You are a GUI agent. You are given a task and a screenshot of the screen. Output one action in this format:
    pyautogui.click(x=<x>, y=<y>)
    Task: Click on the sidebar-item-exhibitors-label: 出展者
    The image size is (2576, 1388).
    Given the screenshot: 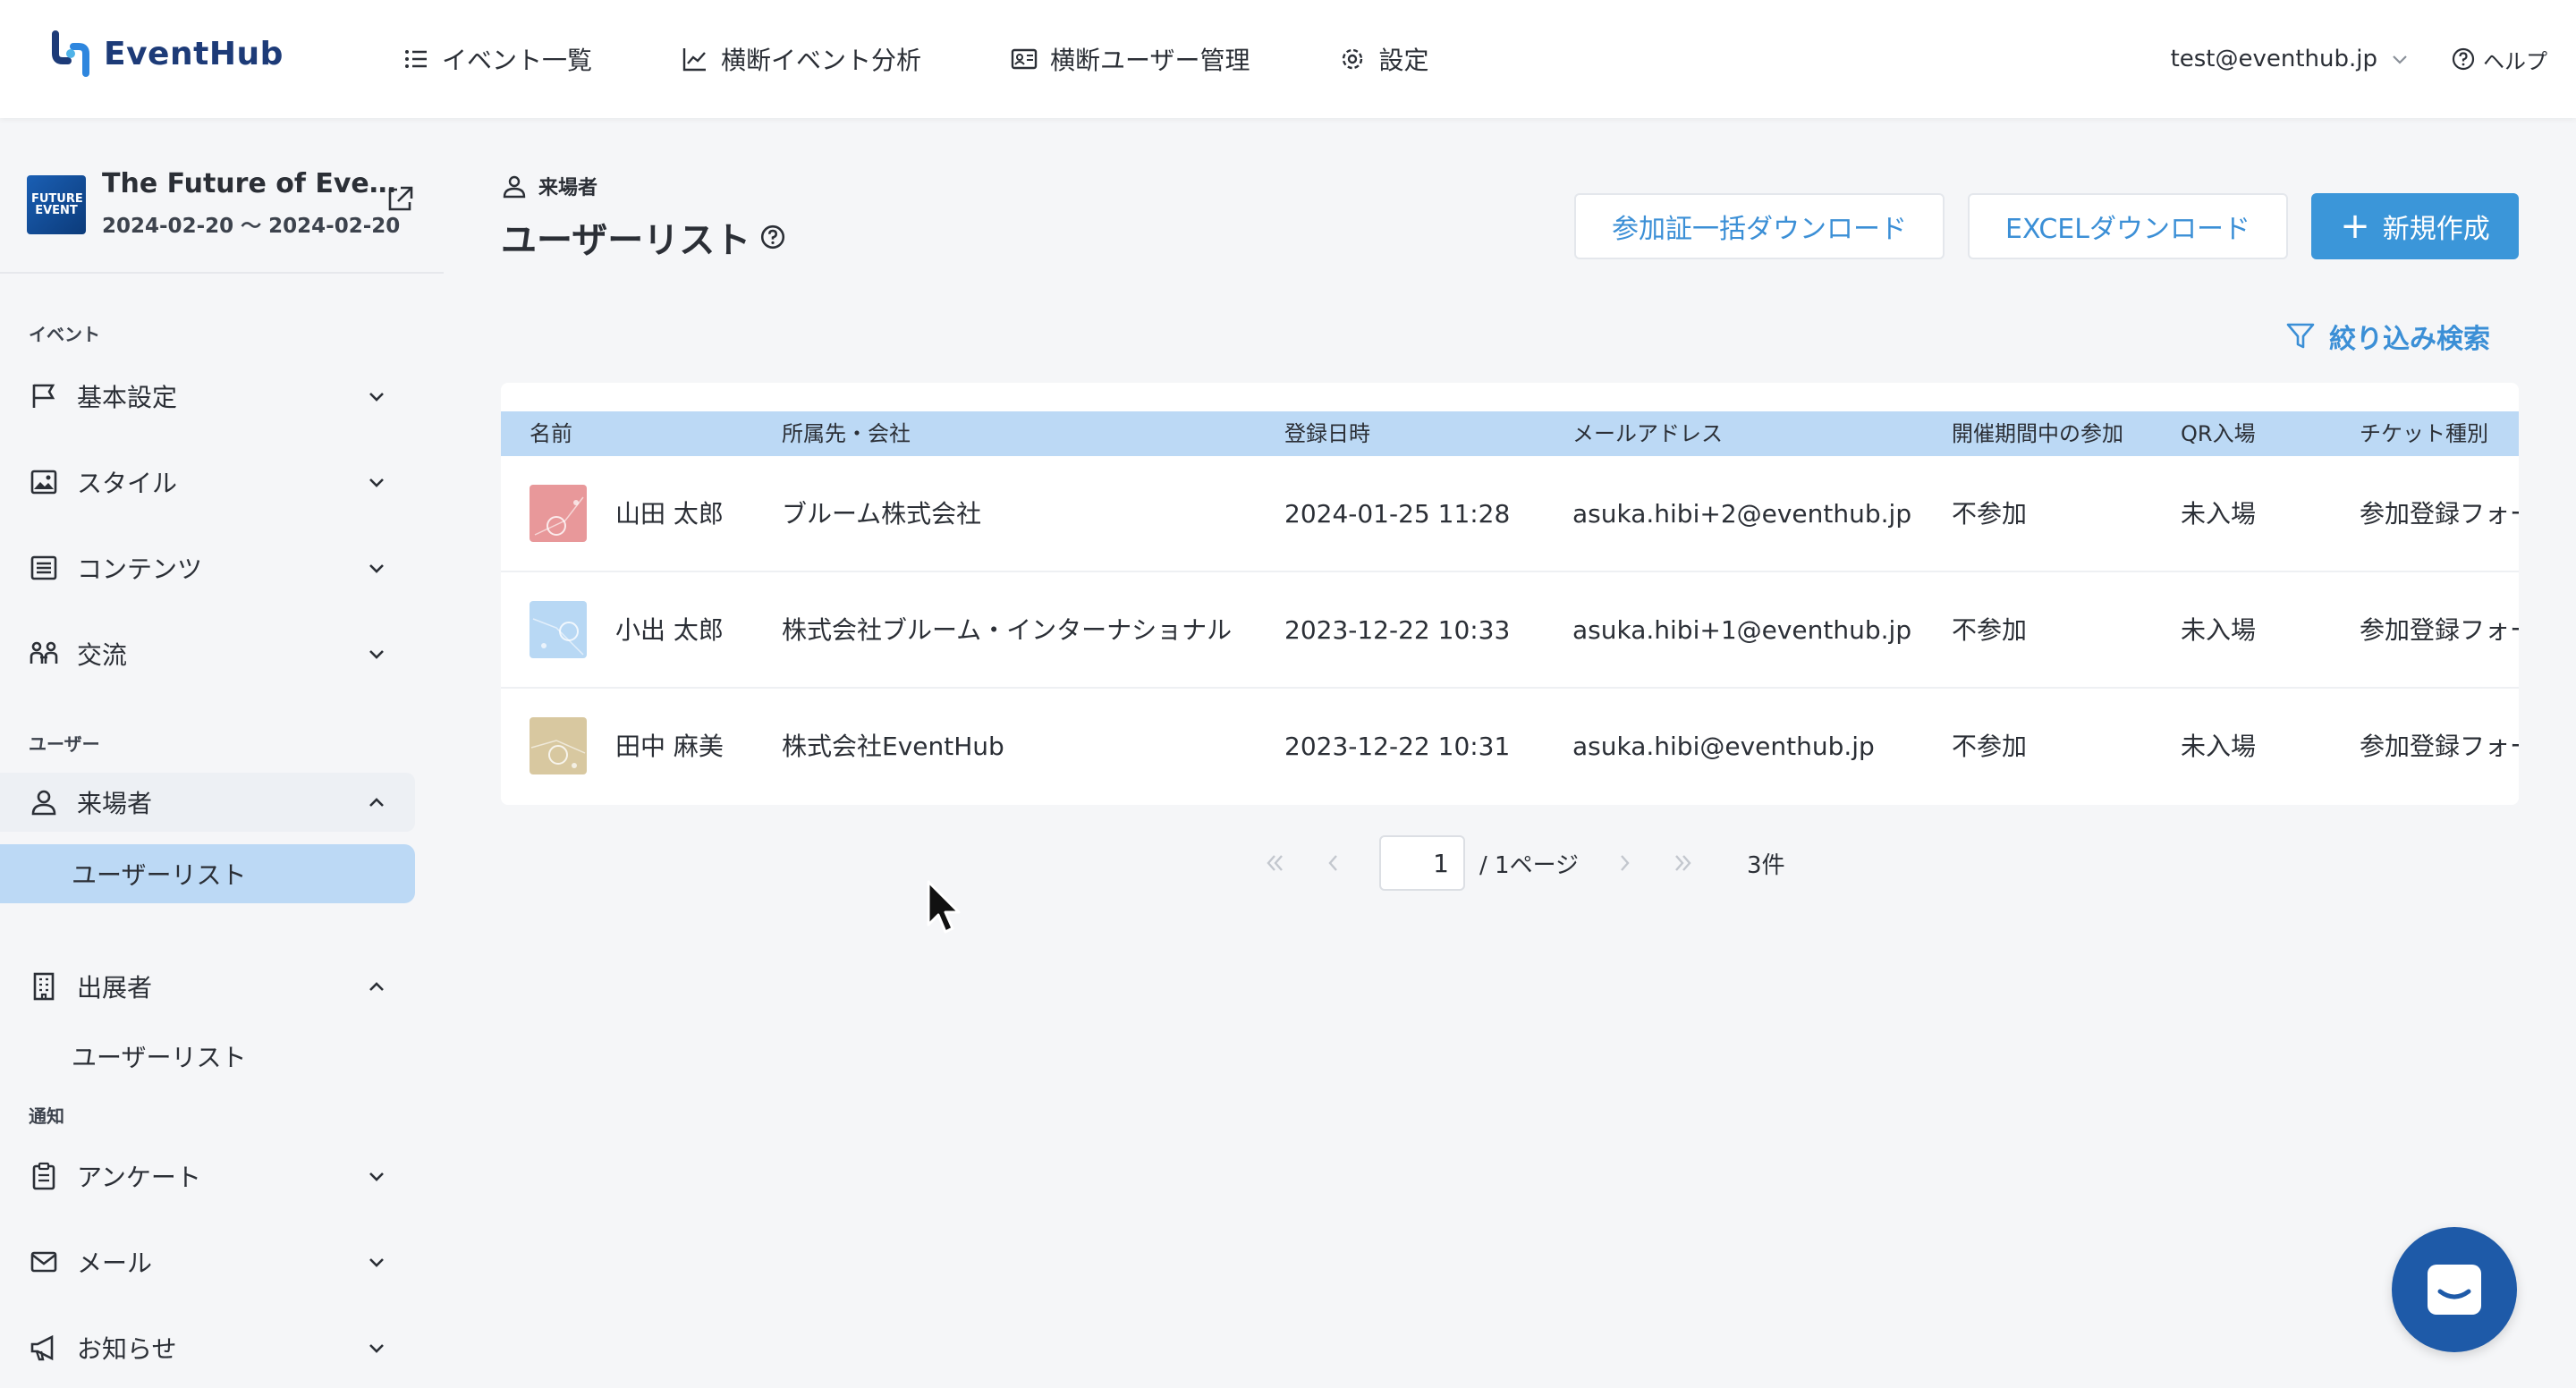 What is the action you would take?
    pyautogui.click(x=115, y=988)
    